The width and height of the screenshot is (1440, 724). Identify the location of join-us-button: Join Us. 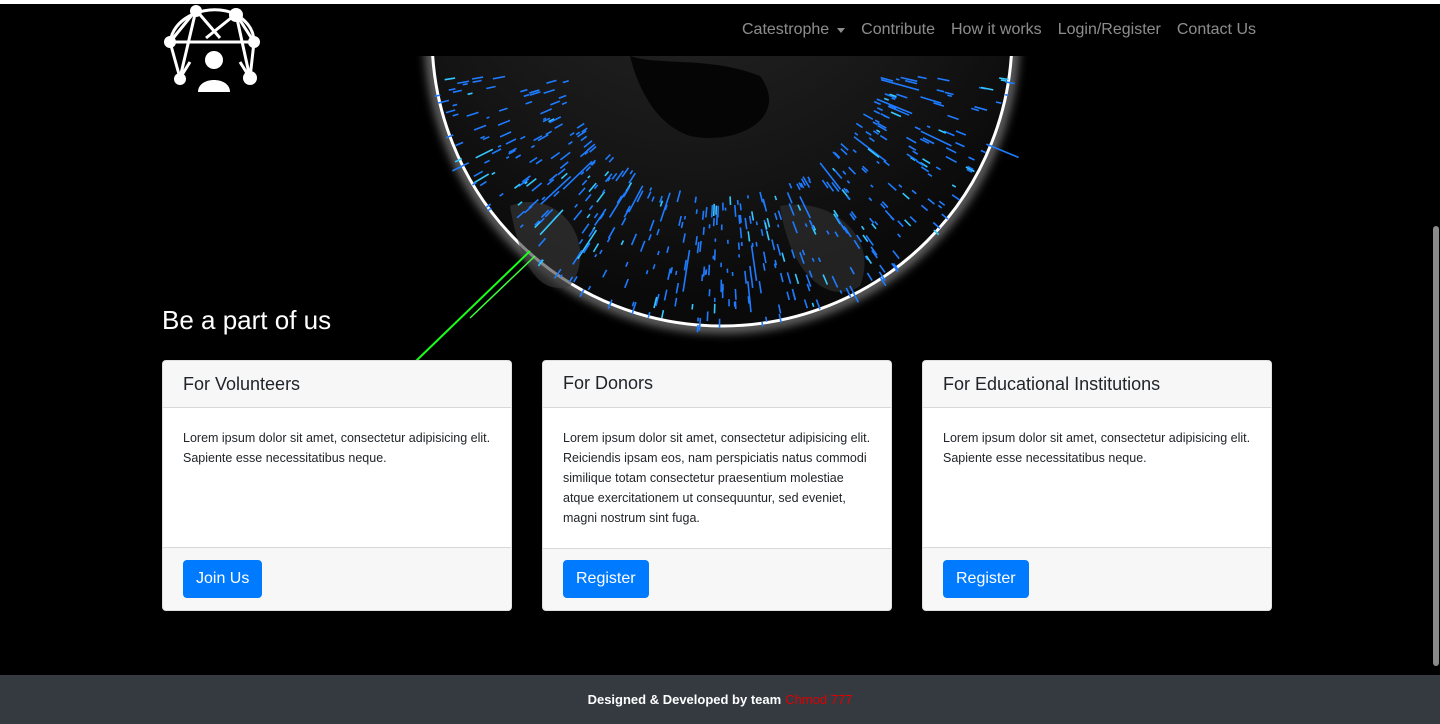
(223, 579).